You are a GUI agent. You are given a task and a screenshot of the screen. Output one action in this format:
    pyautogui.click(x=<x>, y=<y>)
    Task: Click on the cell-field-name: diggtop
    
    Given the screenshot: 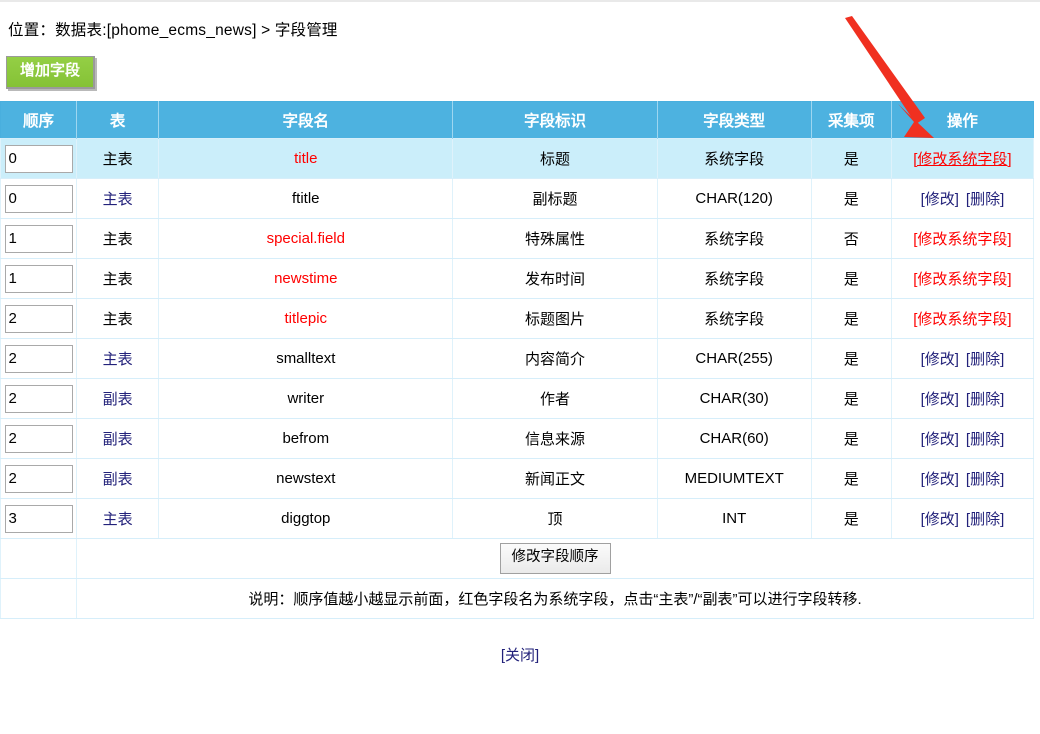 What is the action you would take?
    pyautogui.click(x=306, y=518)
    